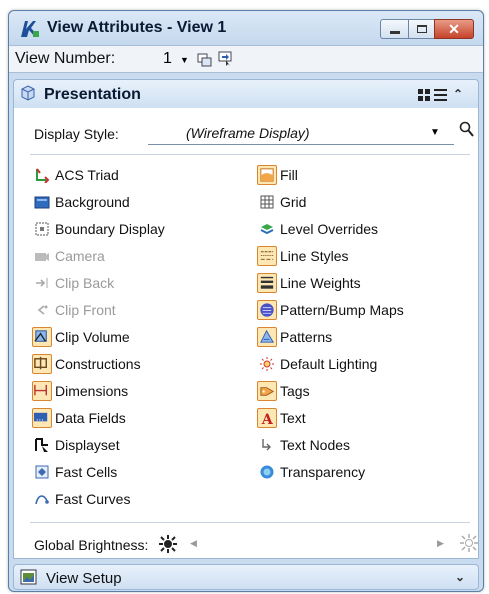 This screenshot has height=594, width=489. Describe the element at coordinates (440, 95) in the screenshot. I see `list-view-icon` at that location.